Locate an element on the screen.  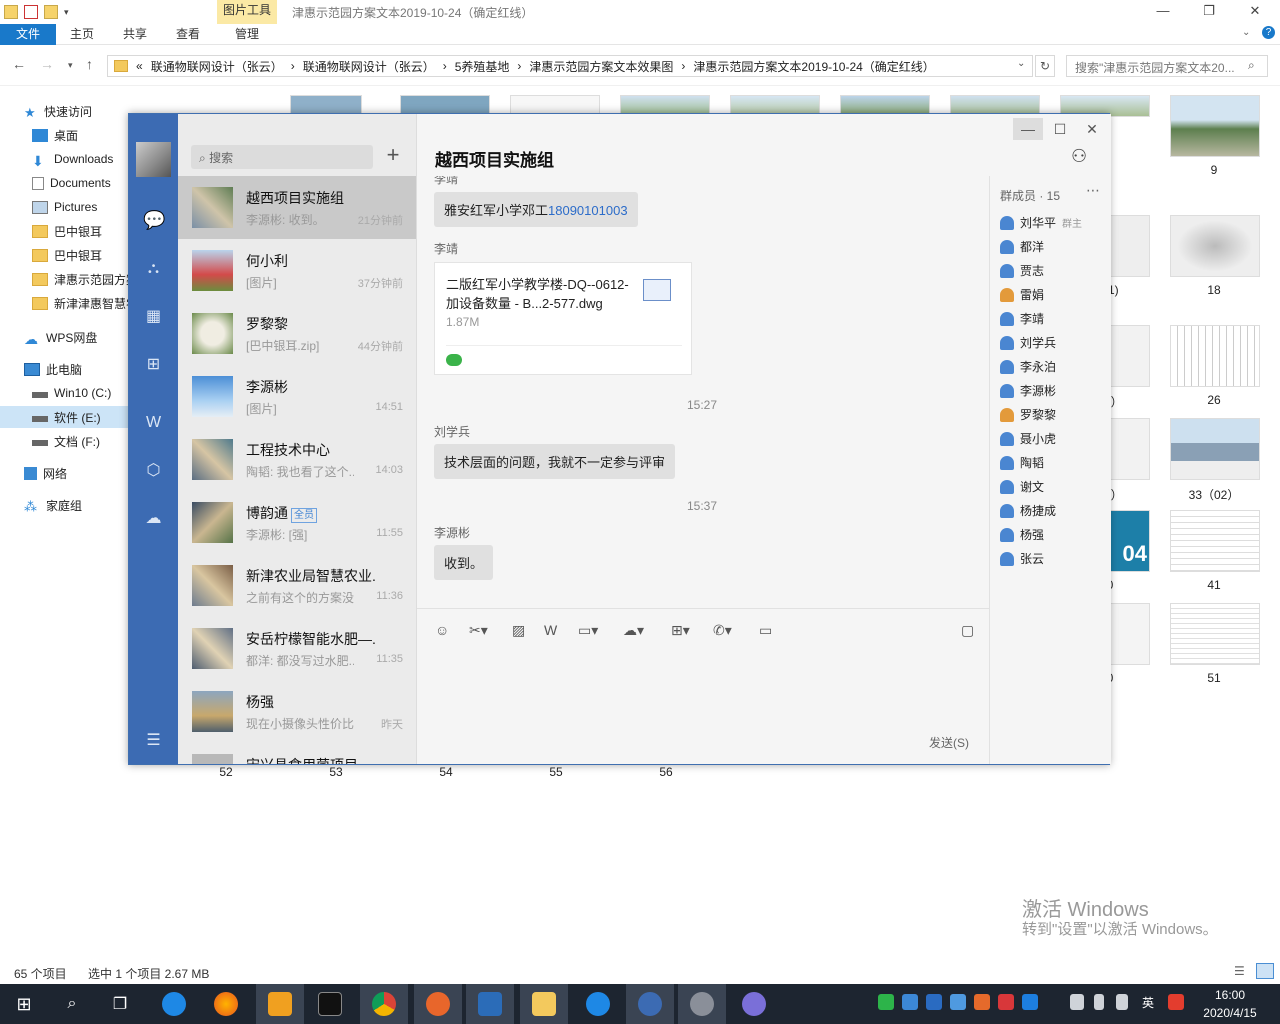
start-button: ⊞ is located at coordinates (24, 1004).